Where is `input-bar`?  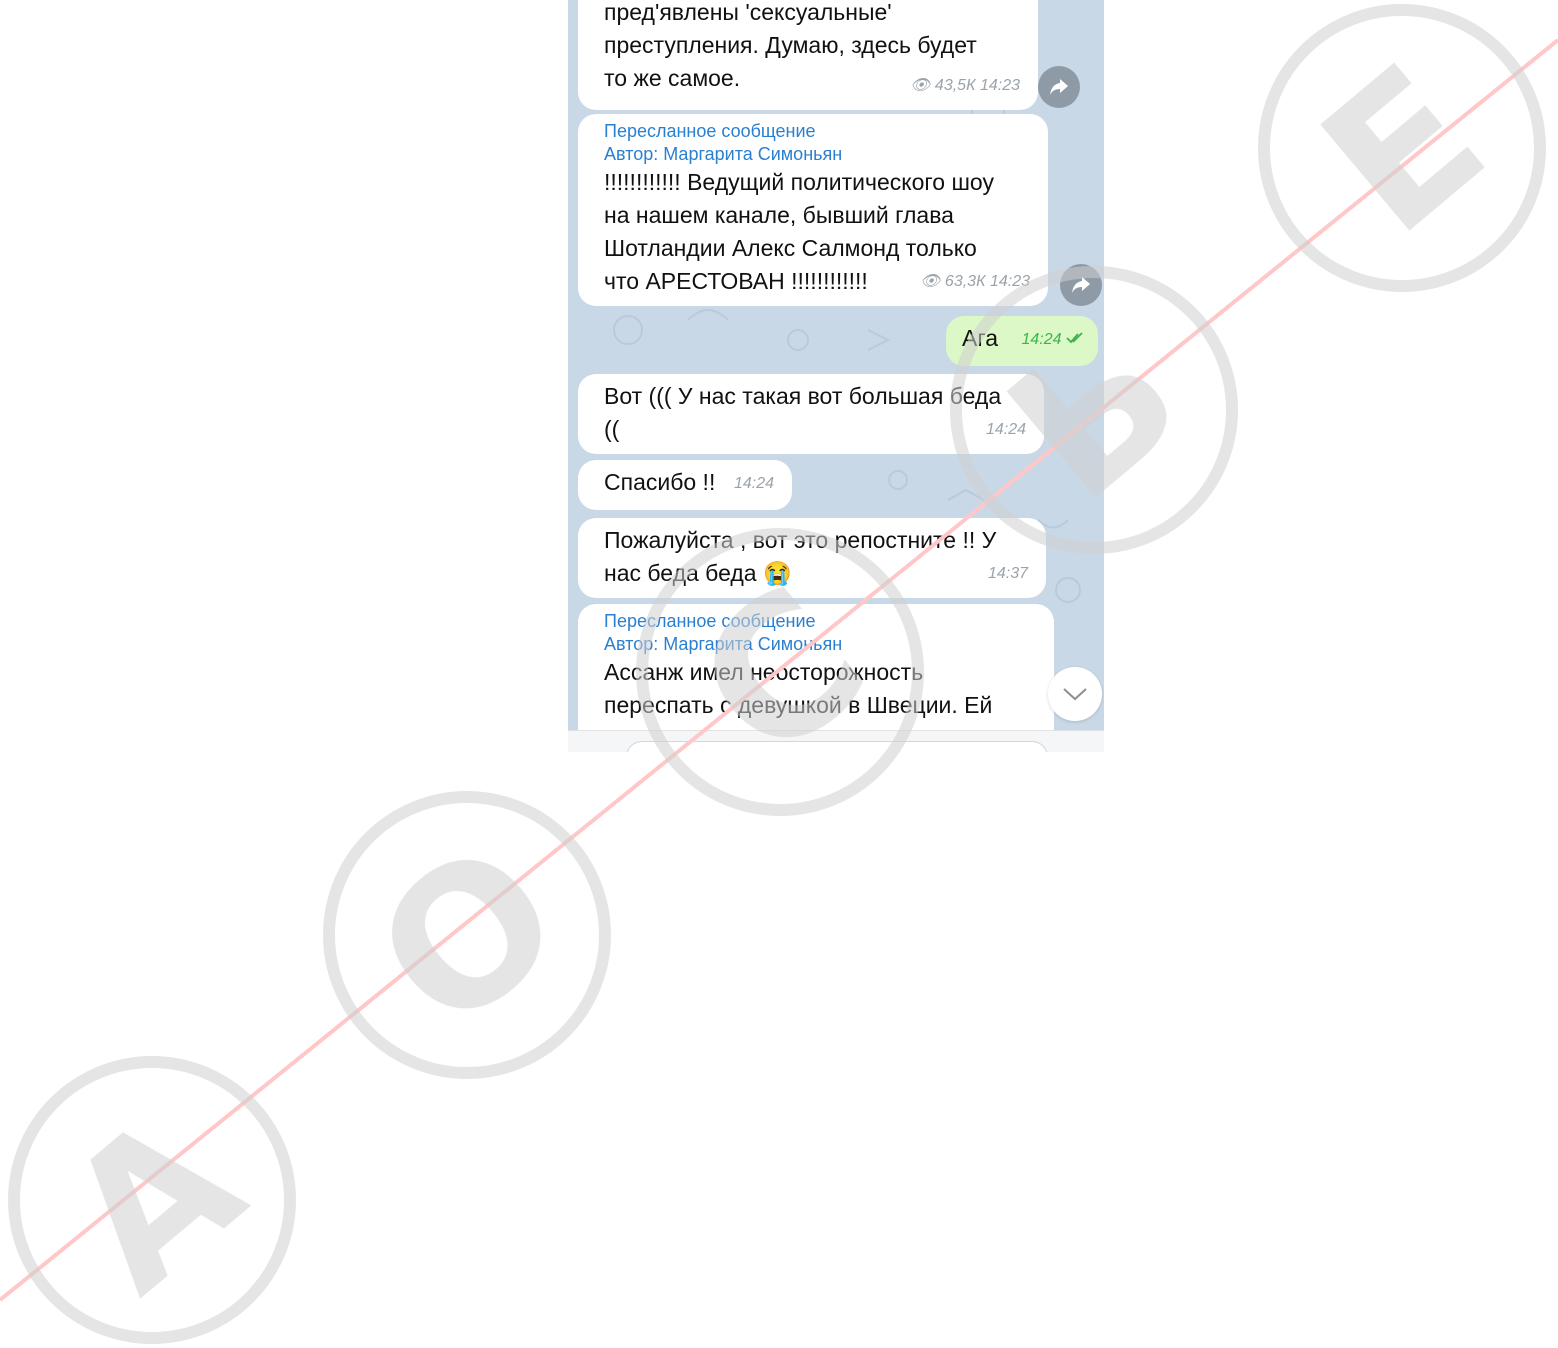 input-bar is located at coordinates (836, 741).